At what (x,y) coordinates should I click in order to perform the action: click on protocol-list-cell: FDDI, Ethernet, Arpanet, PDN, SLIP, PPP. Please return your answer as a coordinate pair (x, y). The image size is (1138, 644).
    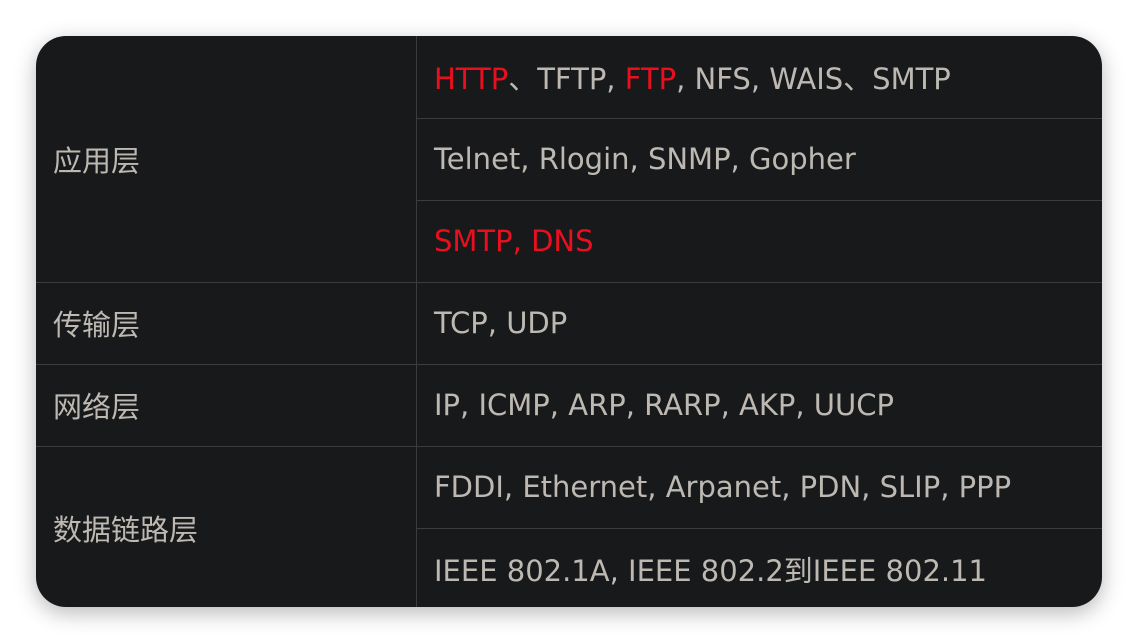
    Looking at the image, I should click on (759, 487).